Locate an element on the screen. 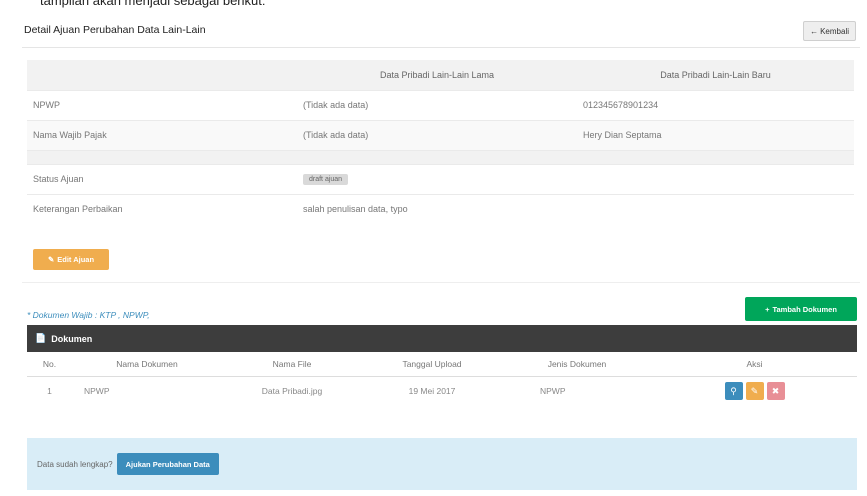 The image size is (867, 496). comparison-empty-header is located at coordinates (162, 75).